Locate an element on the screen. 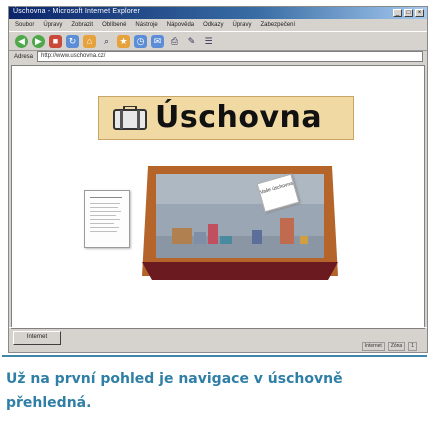 This screenshot has width=429, height=428. menu-item-help: Nápověda is located at coordinates (180, 25).